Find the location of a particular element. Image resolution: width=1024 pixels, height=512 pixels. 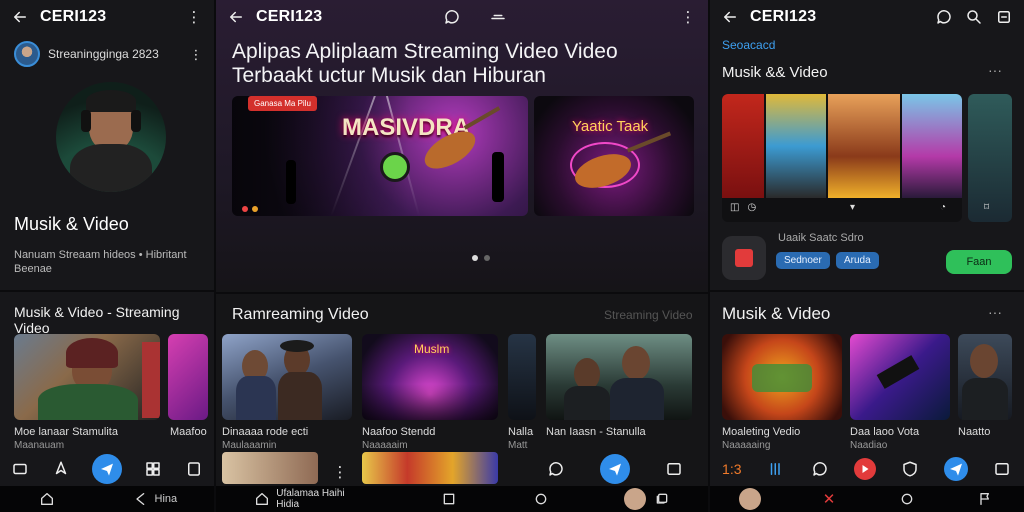

bottom-nav is located at coordinates (615, 469).